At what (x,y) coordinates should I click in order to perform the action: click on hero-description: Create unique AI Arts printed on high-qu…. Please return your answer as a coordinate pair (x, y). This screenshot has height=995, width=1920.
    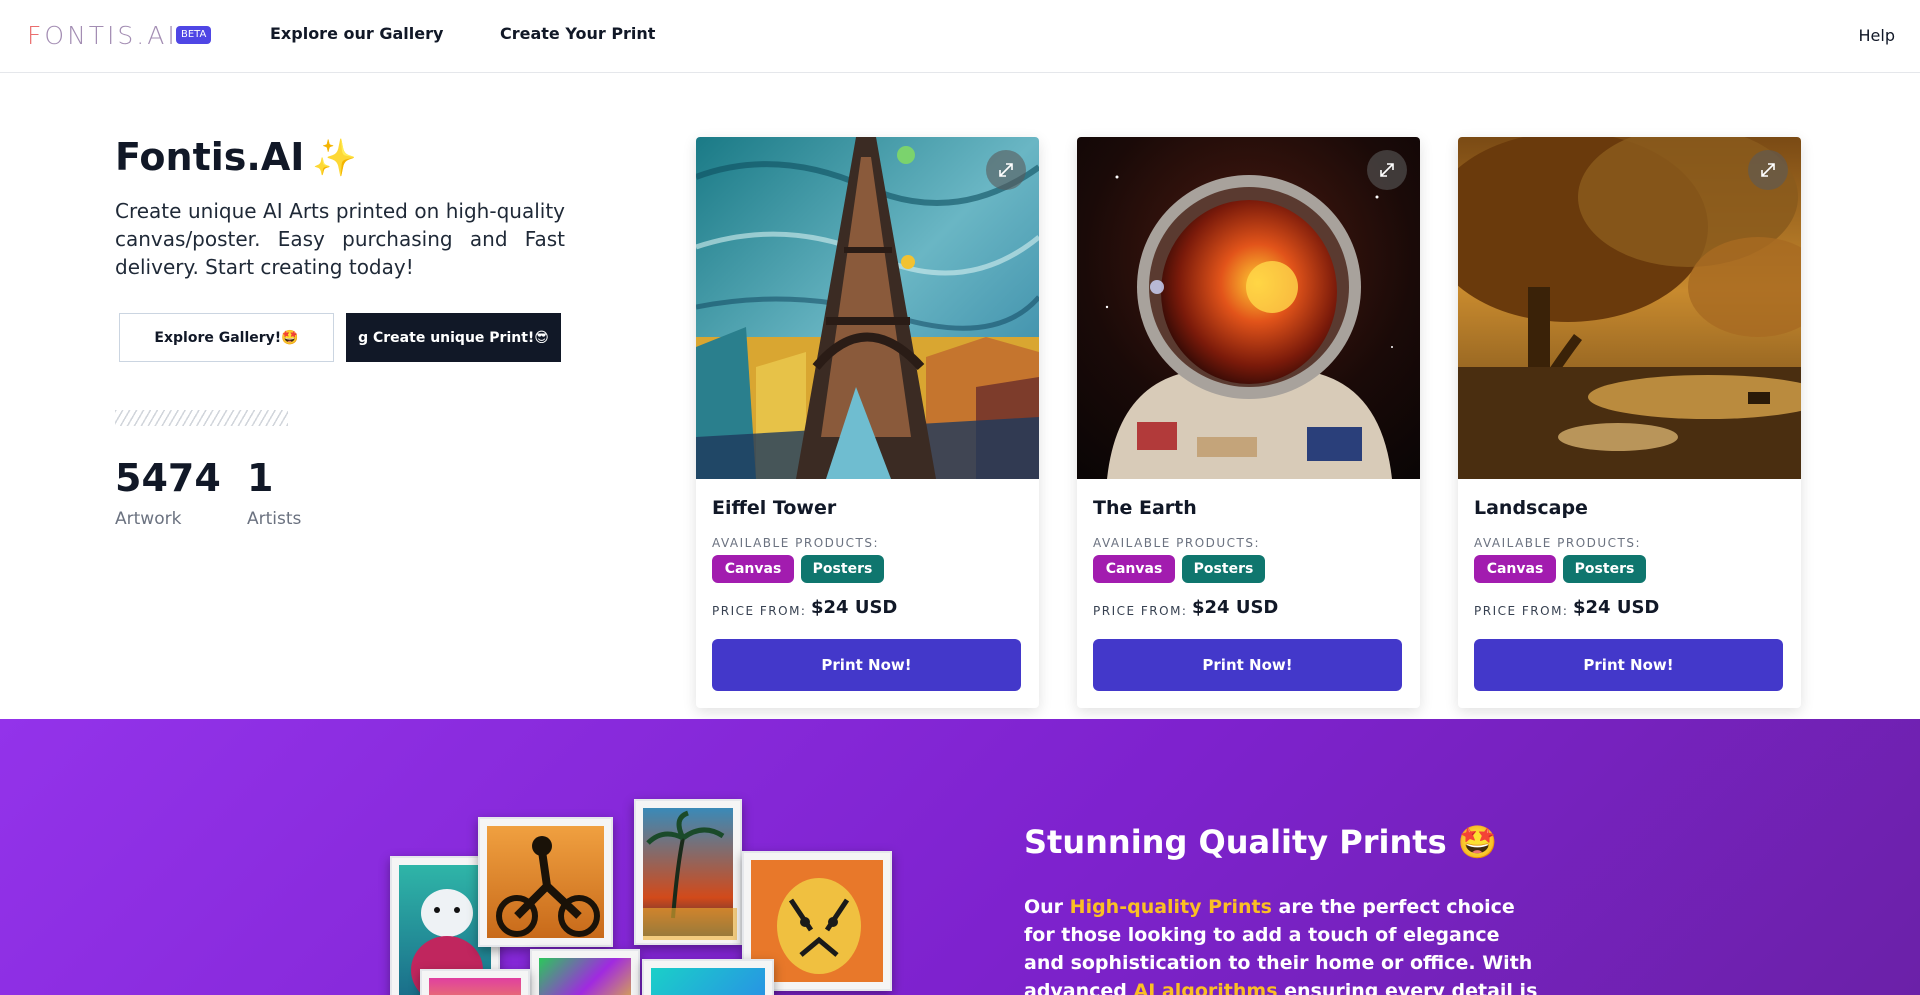
    Looking at the image, I should click on (340, 239).